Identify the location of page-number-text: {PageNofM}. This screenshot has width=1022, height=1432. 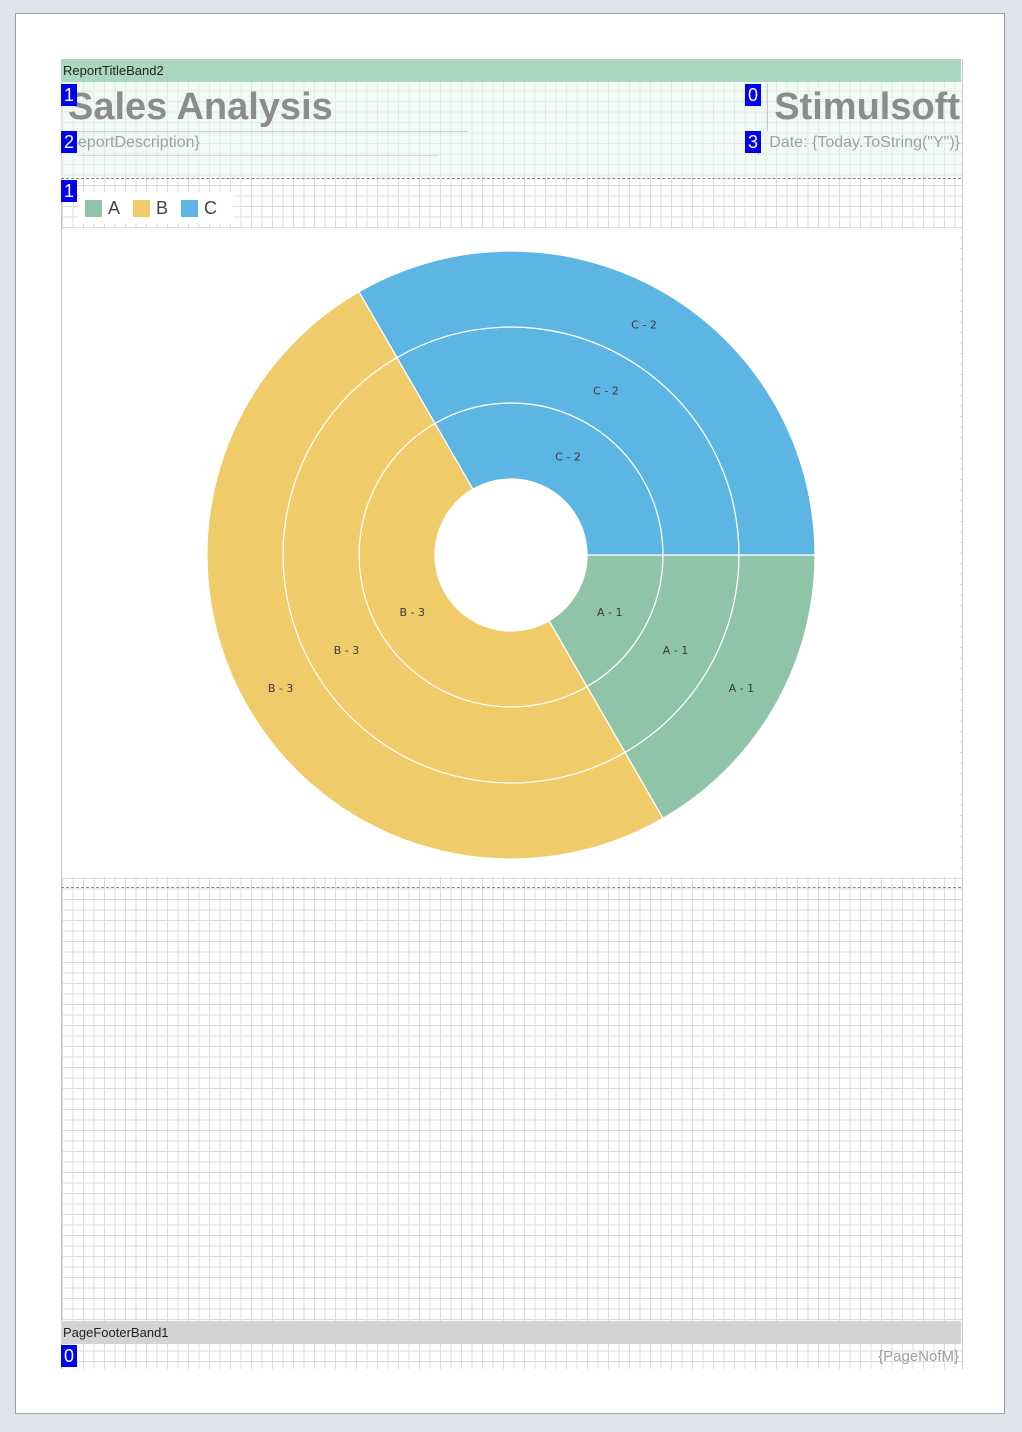
(918, 1357).